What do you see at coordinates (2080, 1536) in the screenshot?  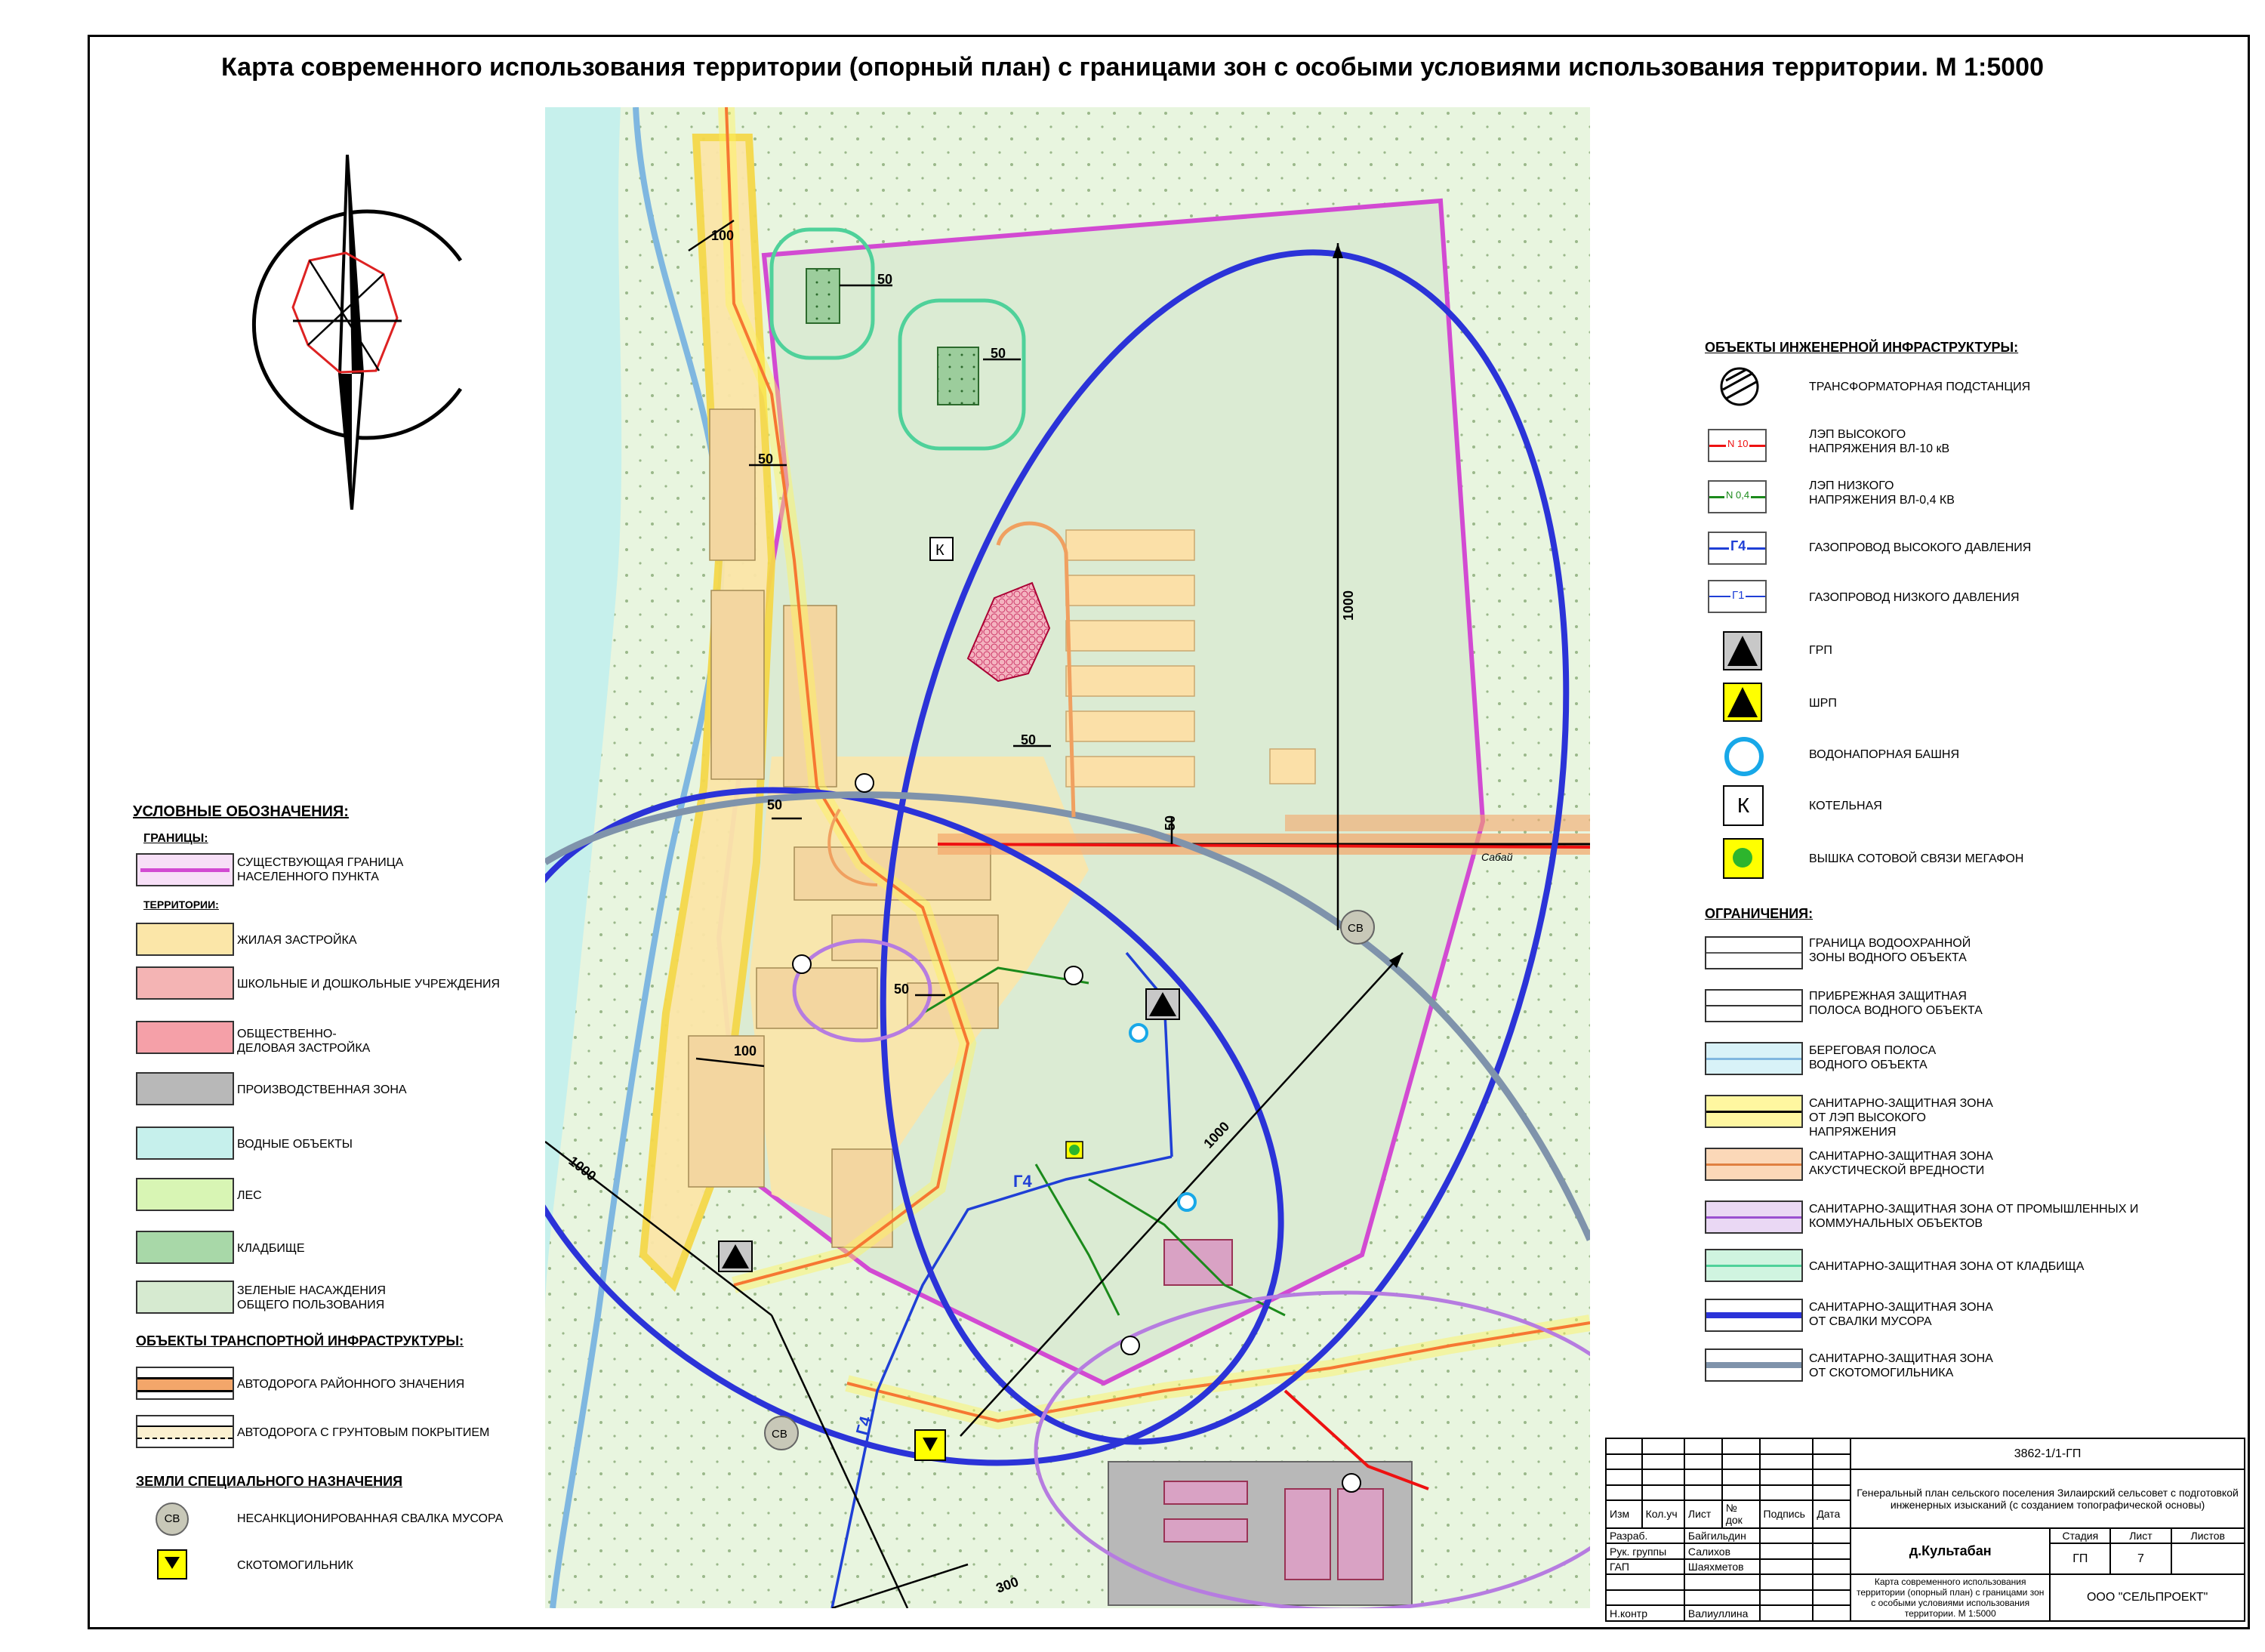 I see `stage-header: Стадия` at bounding box center [2080, 1536].